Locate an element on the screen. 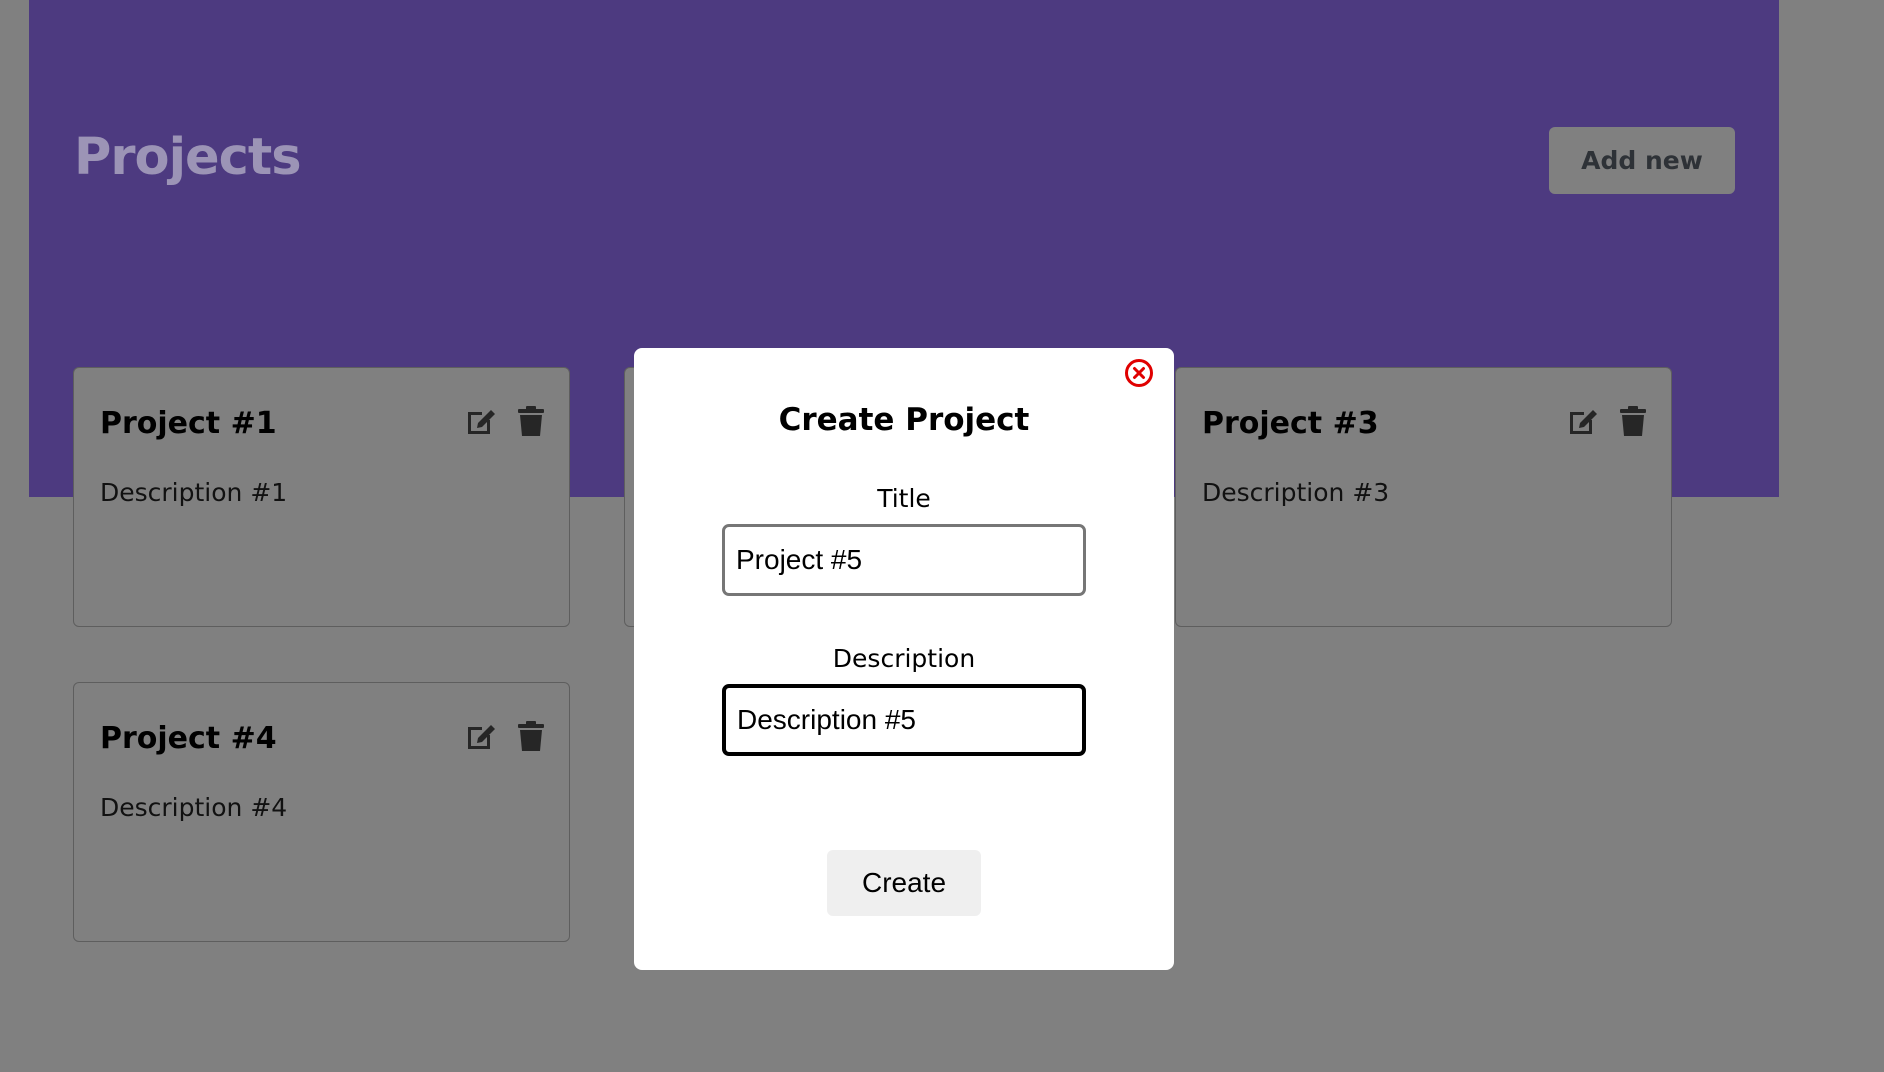 The image size is (1884, 1072). close-icon is located at coordinates (1139, 373).